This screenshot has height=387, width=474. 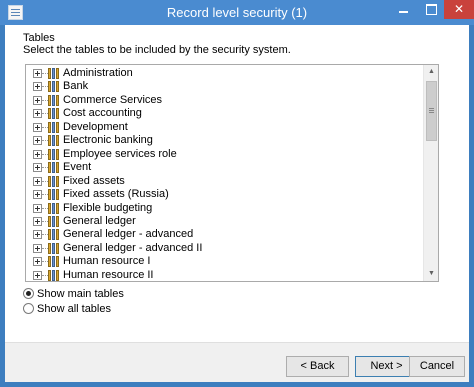 I want to click on tree-item: Administration, so click(x=224, y=73).